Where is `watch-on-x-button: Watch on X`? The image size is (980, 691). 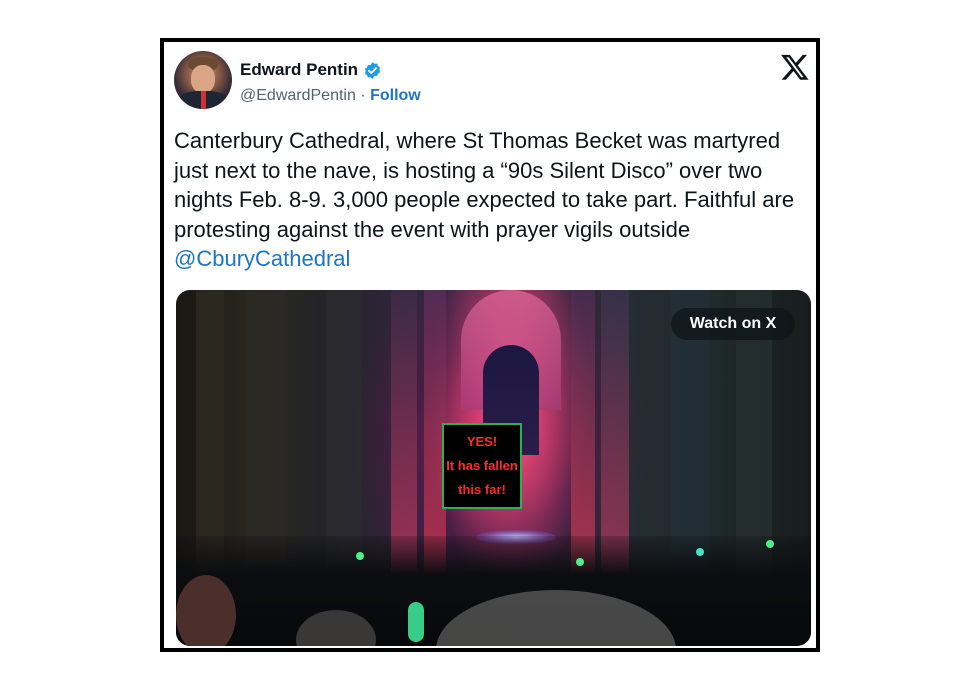
watch-on-x-button: Watch on X is located at coordinates (733, 324).